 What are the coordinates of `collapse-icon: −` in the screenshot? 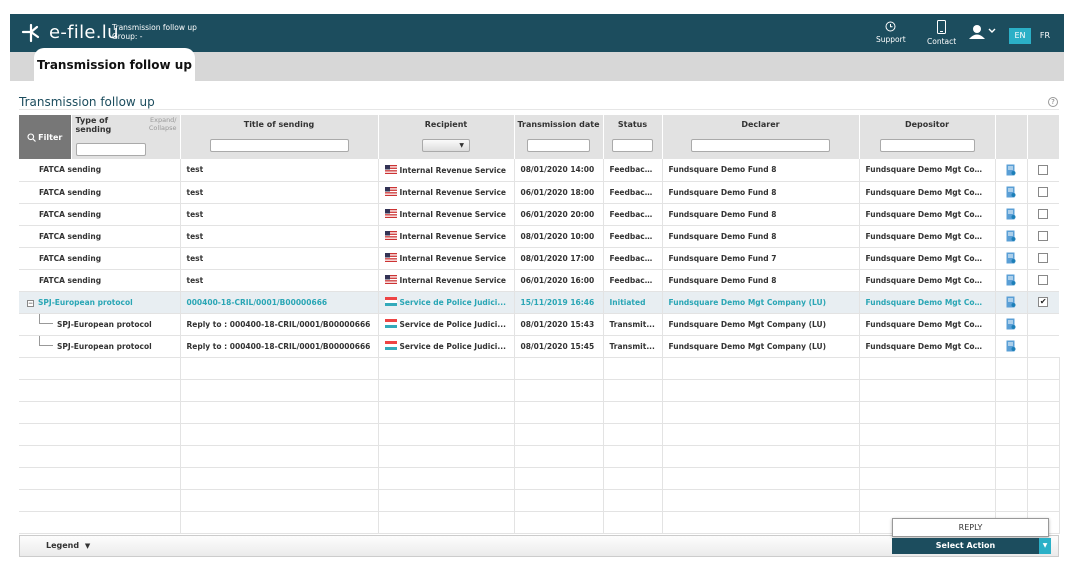 It's located at (30, 303).